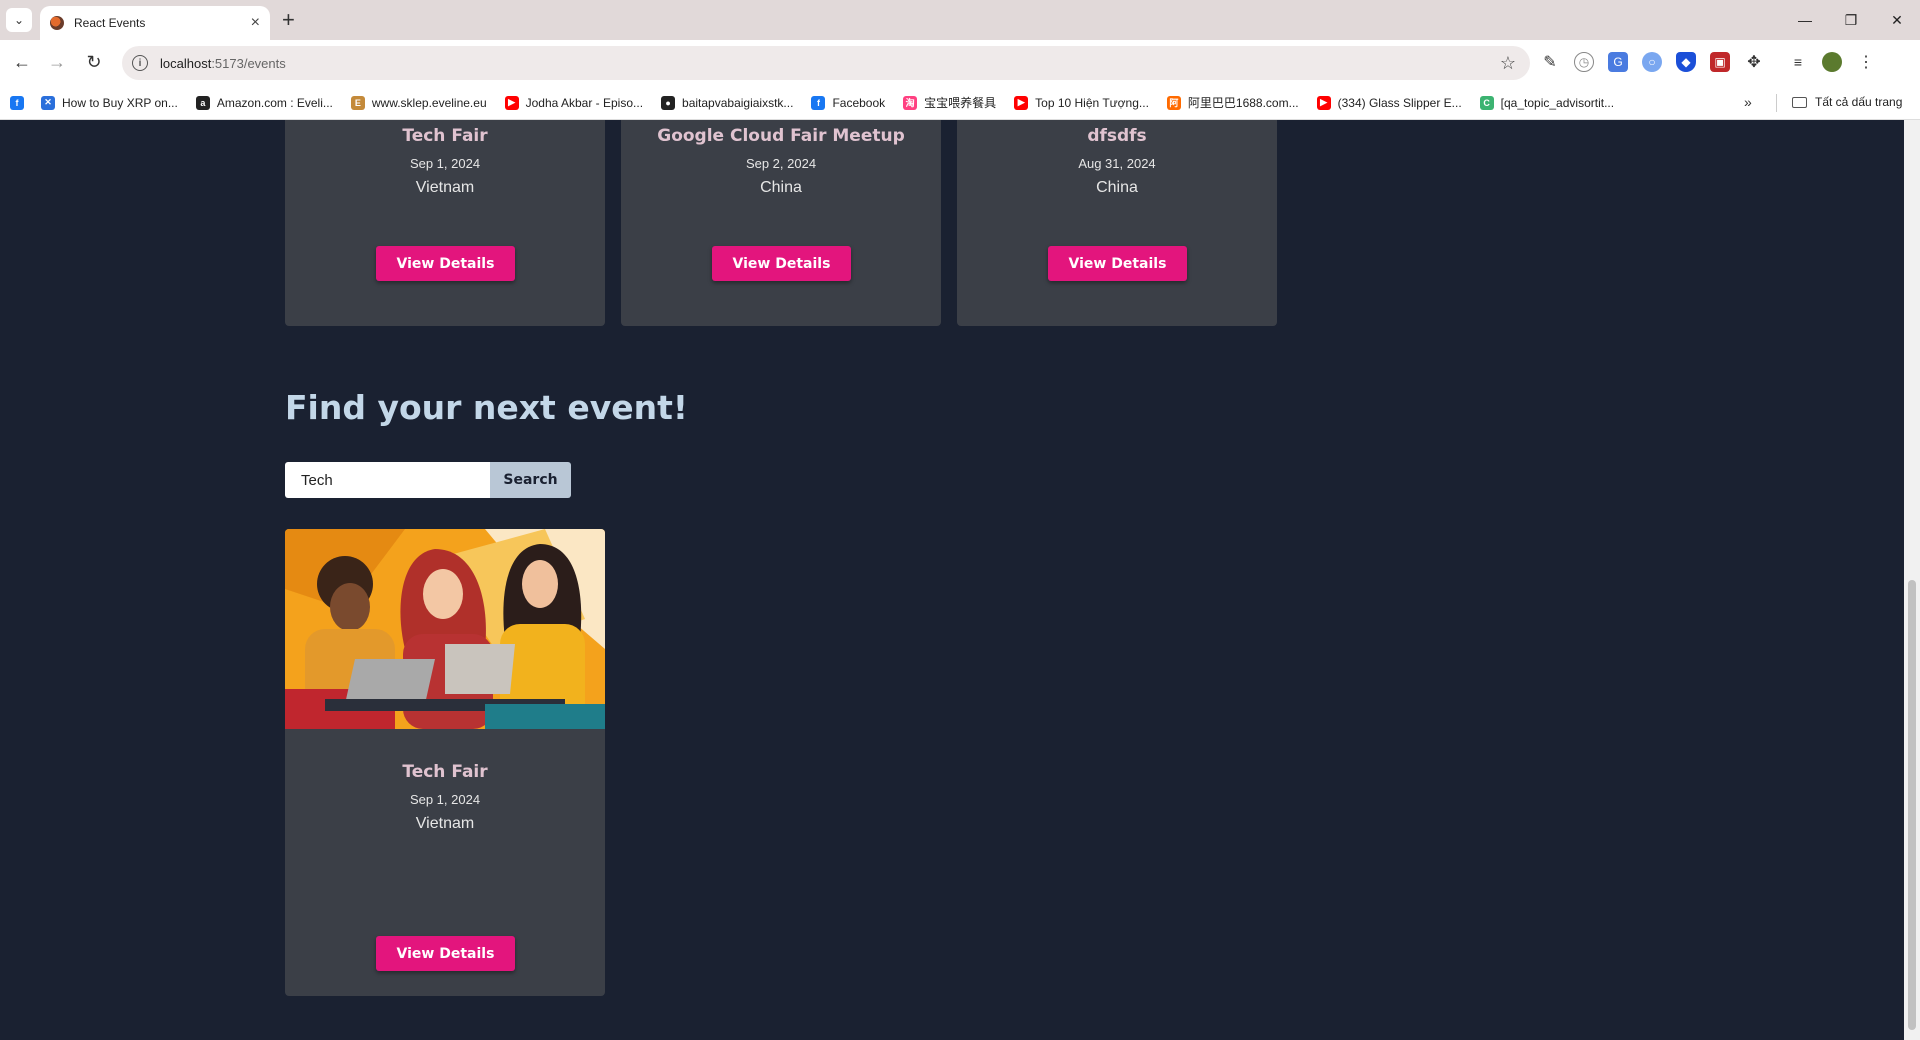 The image size is (1920, 1040). I want to click on address-bar: i localhost:5173/events ☆, so click(826, 63).